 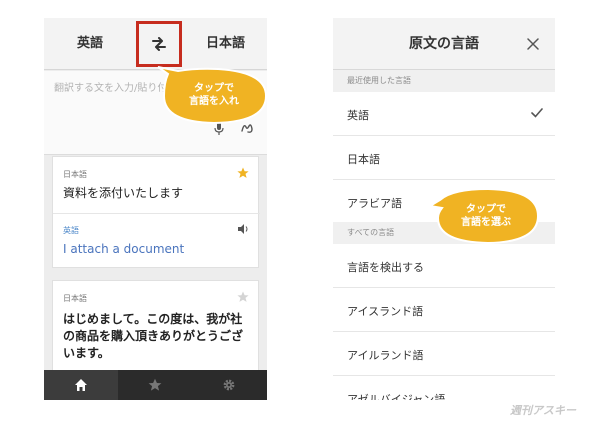 I want to click on callout-bubble: タップで 言語を入れ, so click(x=214, y=97).